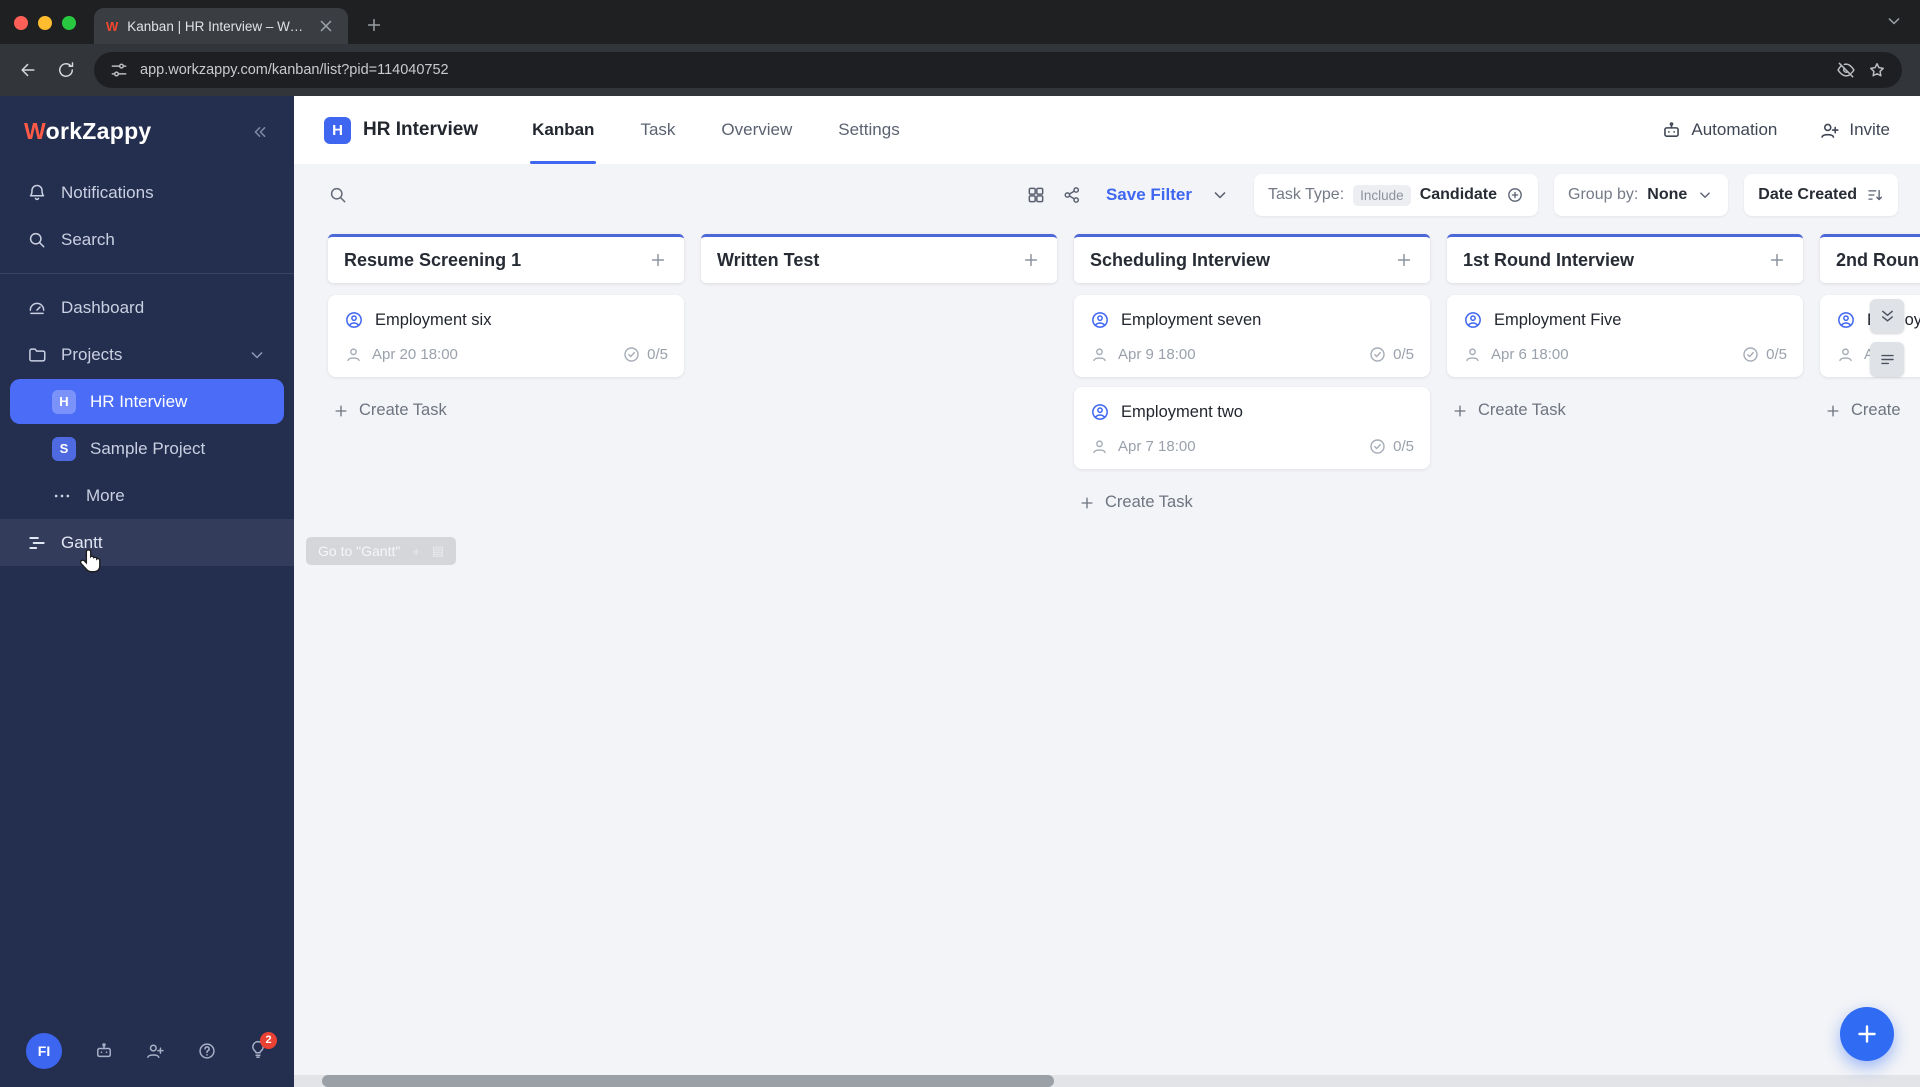 Image resolution: width=1920 pixels, height=1087 pixels. Describe the element at coordinates (37, 542) in the screenshot. I see `gantt-icon` at that location.